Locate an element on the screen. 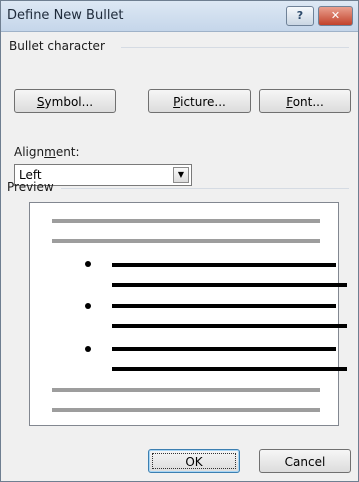  dropdown-arrow-icon: ▼ is located at coordinates (181, 175).